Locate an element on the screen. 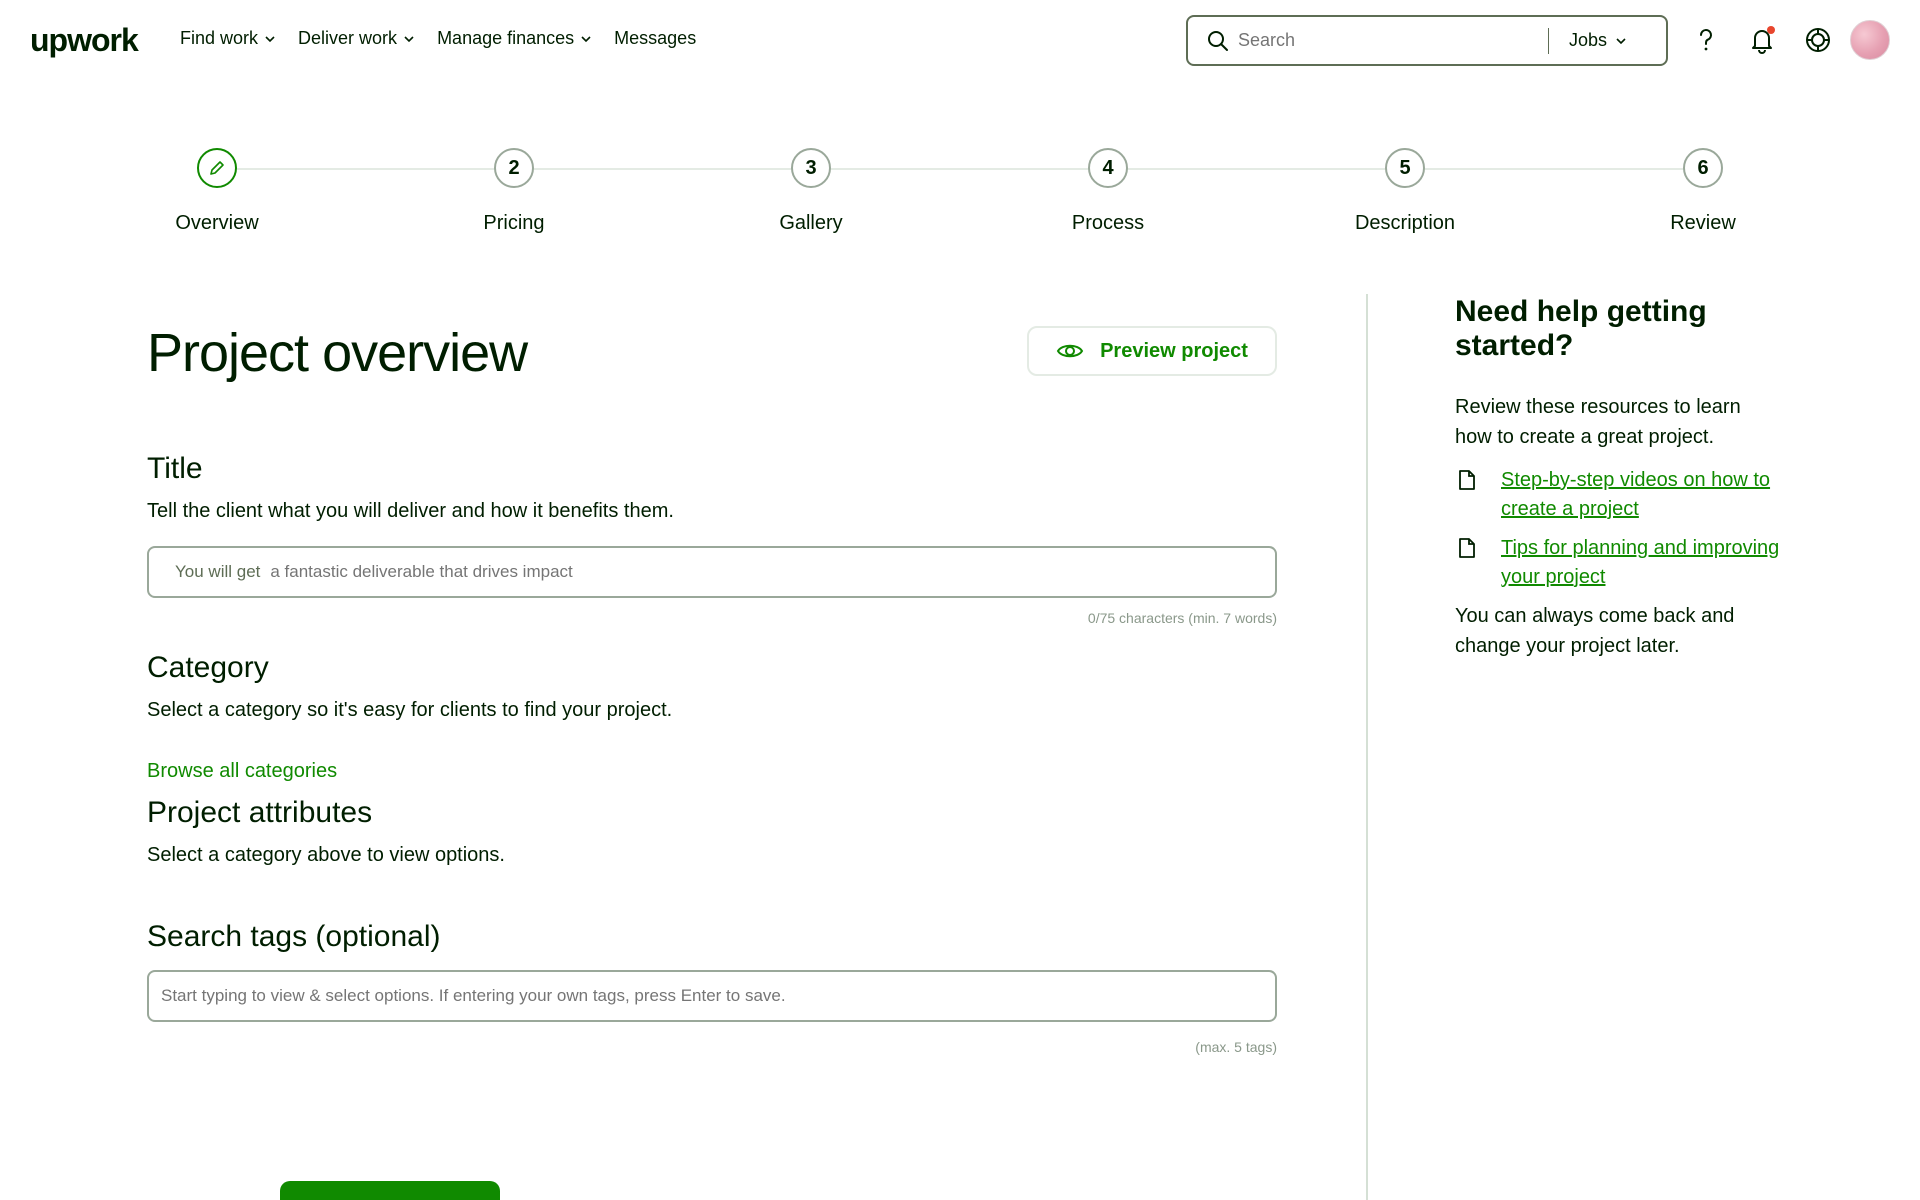  search-box: Jobs is located at coordinates (1427, 40).